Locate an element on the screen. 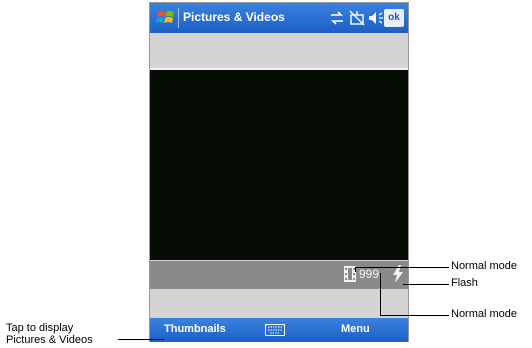 The width and height of the screenshot is (532, 348). top-band is located at coordinates (279, 50).